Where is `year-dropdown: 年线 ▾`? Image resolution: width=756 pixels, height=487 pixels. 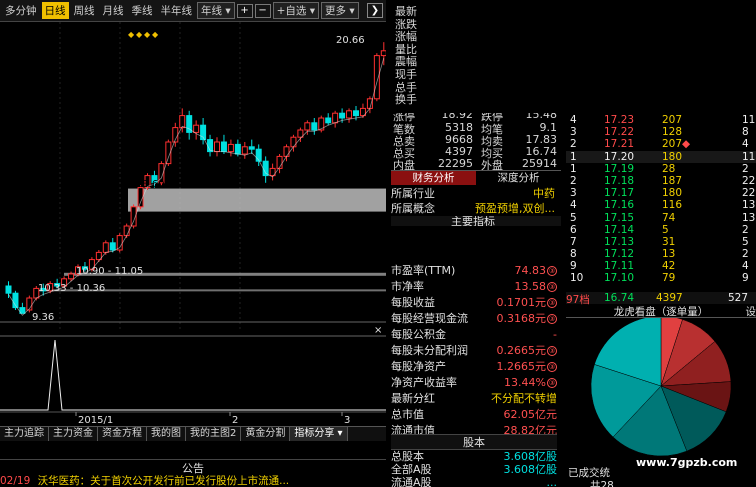
year-dropdown: 年线 ▾ is located at coordinates (216, 10).